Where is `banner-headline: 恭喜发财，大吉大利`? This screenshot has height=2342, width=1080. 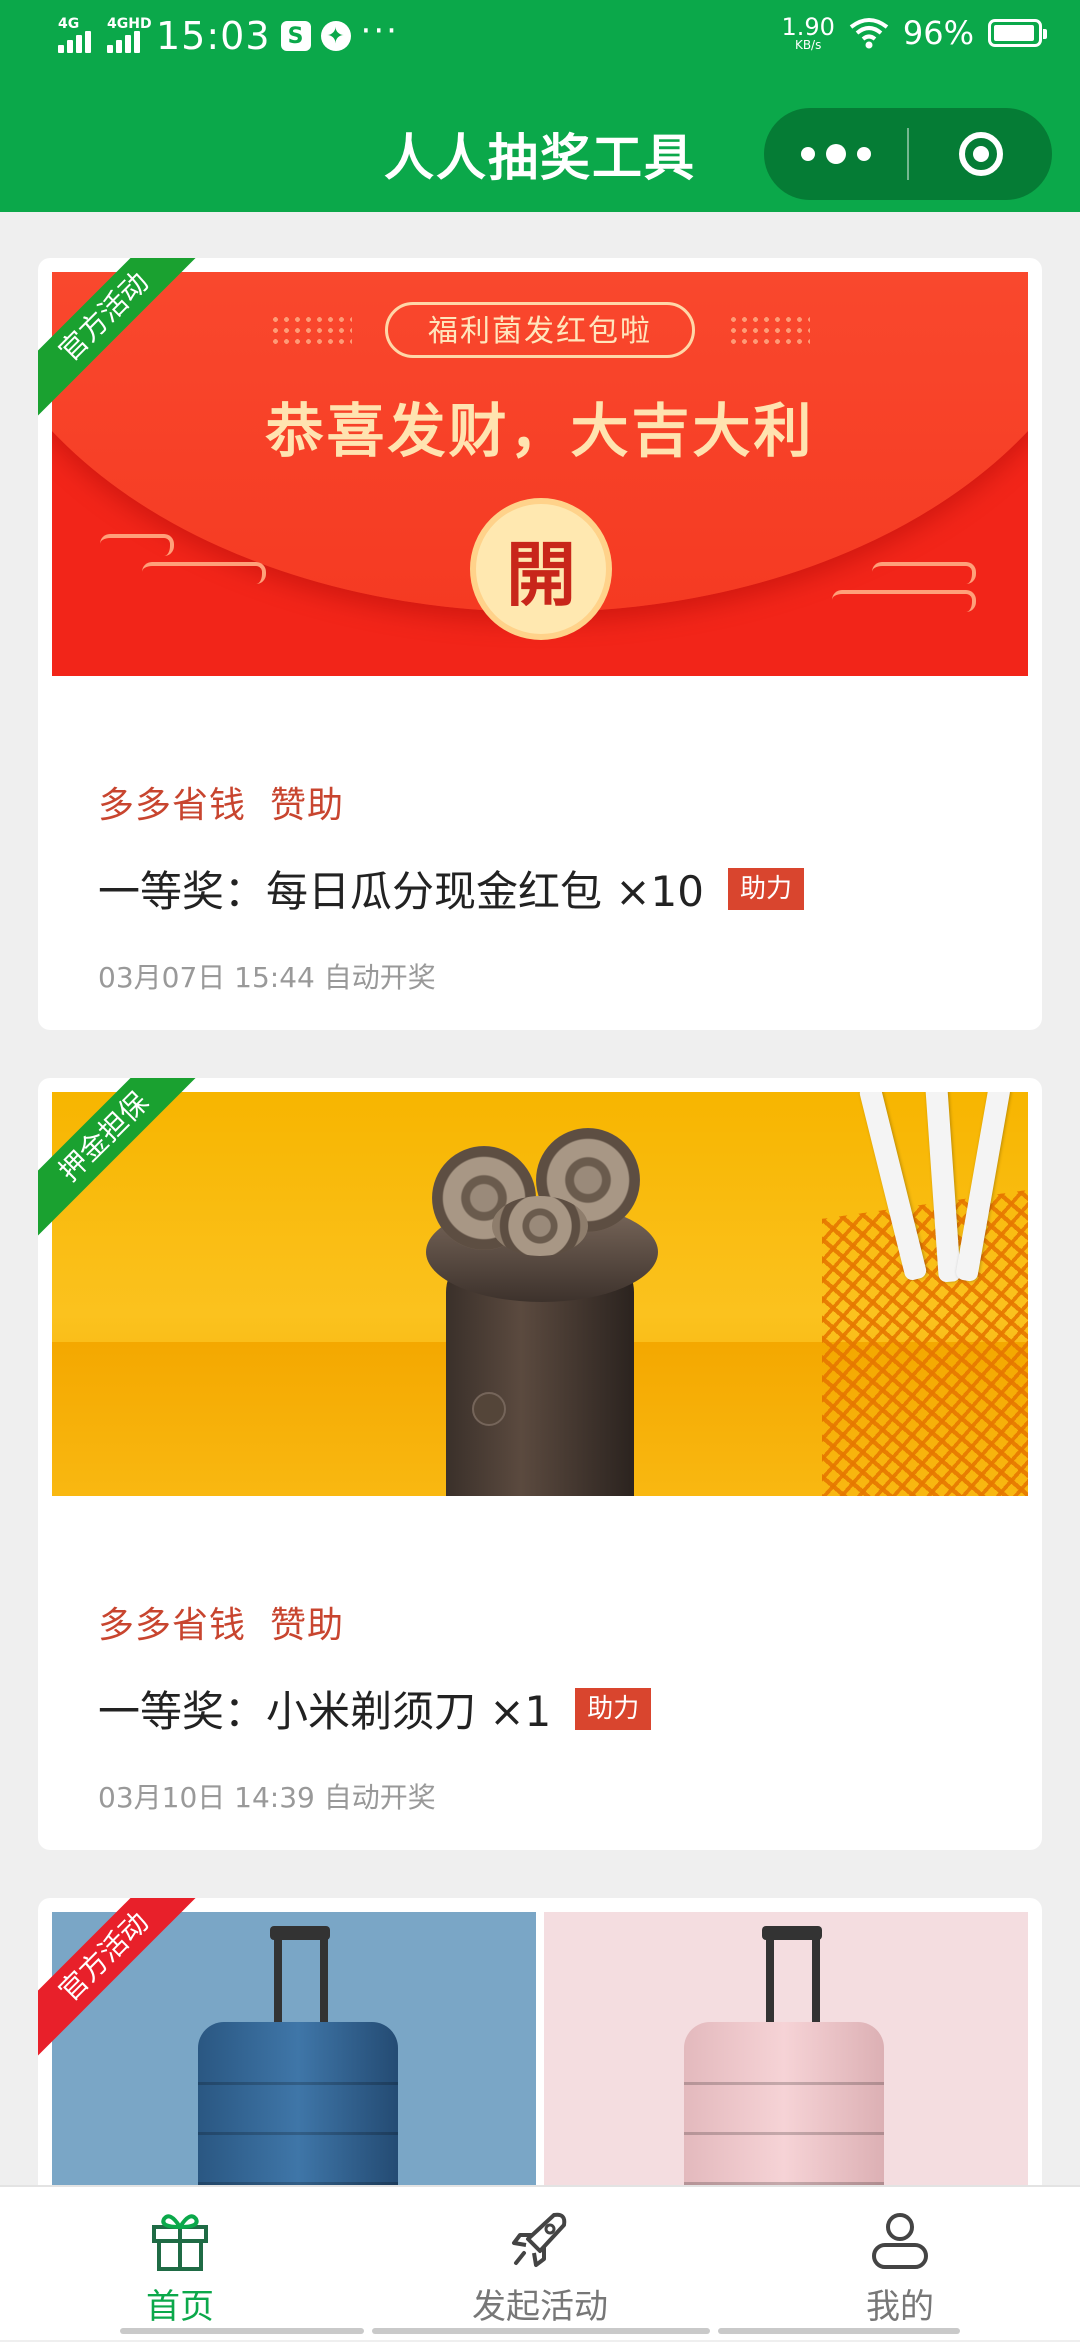
banner-headline: 恭喜发财，大吉大利 is located at coordinates (540, 431).